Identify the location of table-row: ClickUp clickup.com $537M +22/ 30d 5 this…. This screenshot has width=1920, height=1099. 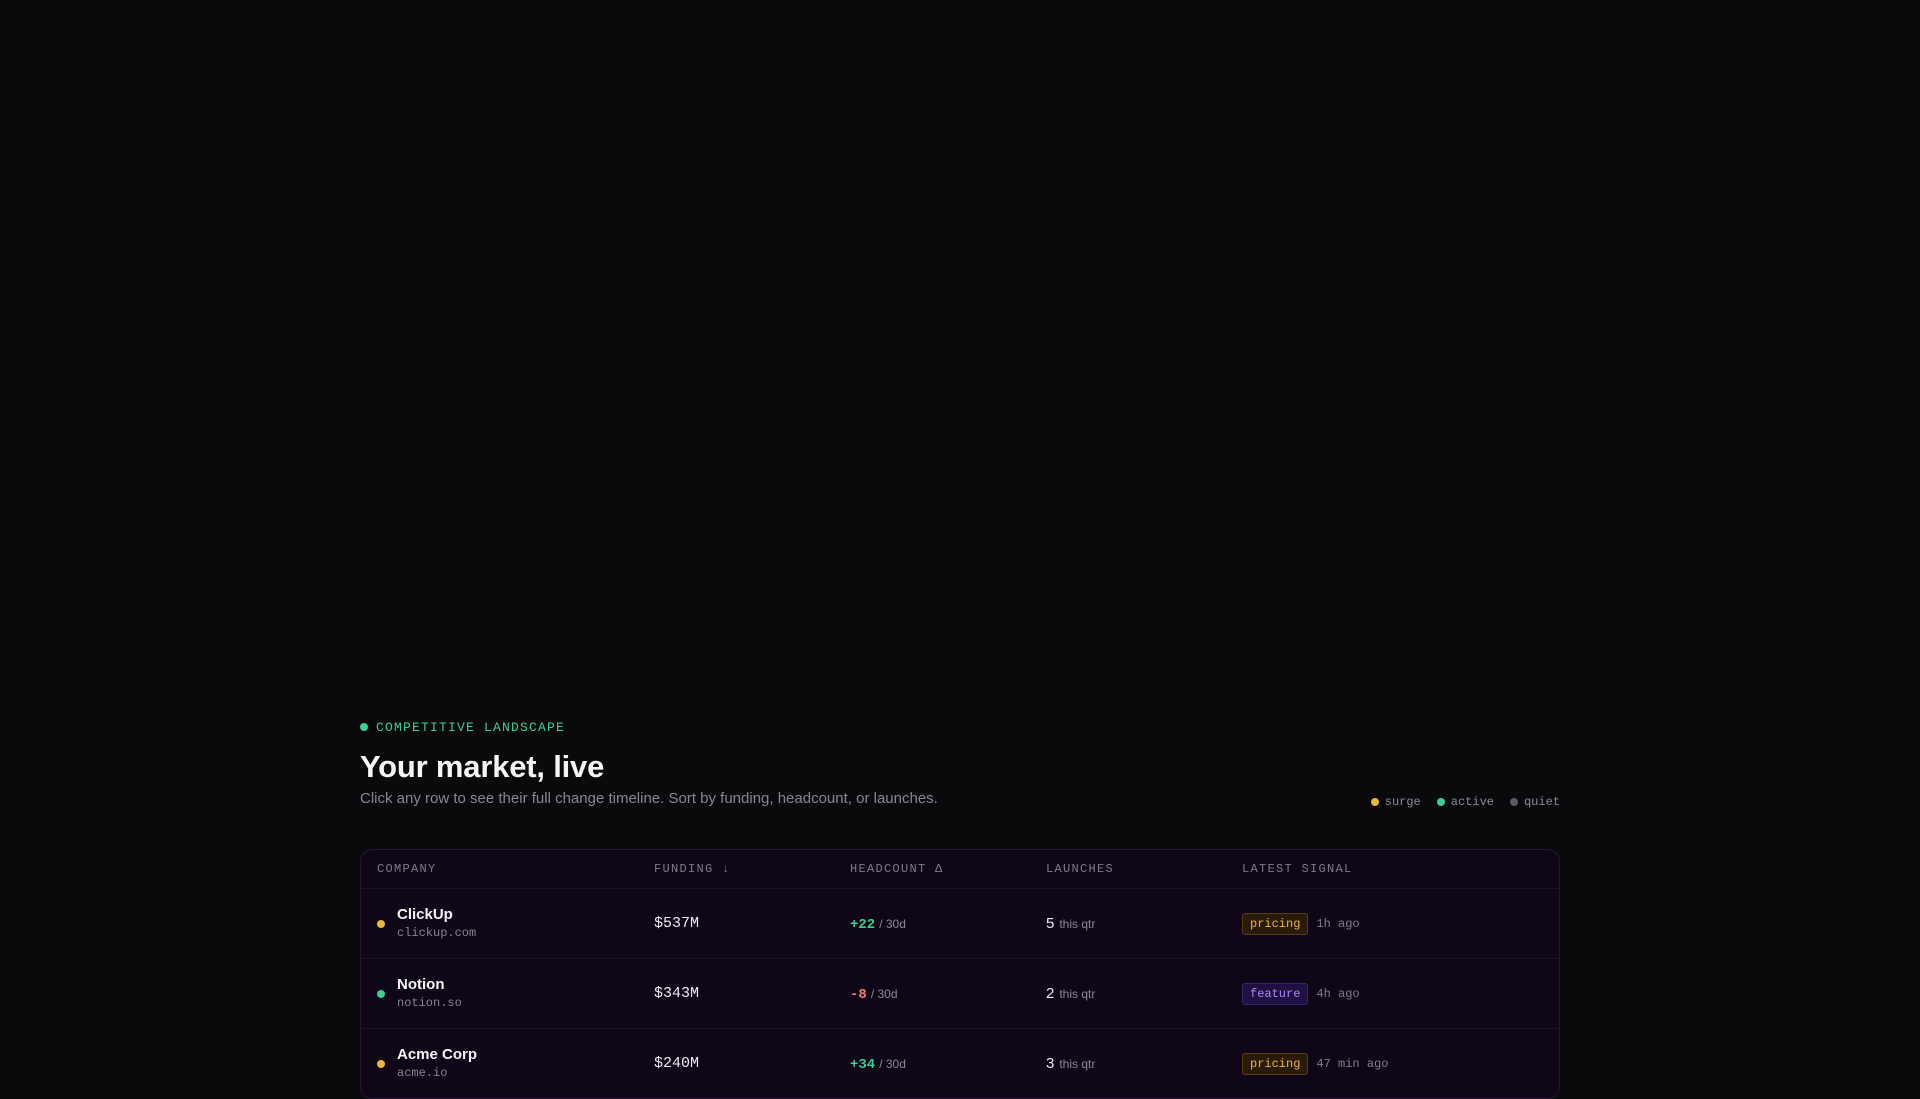
(960, 924).